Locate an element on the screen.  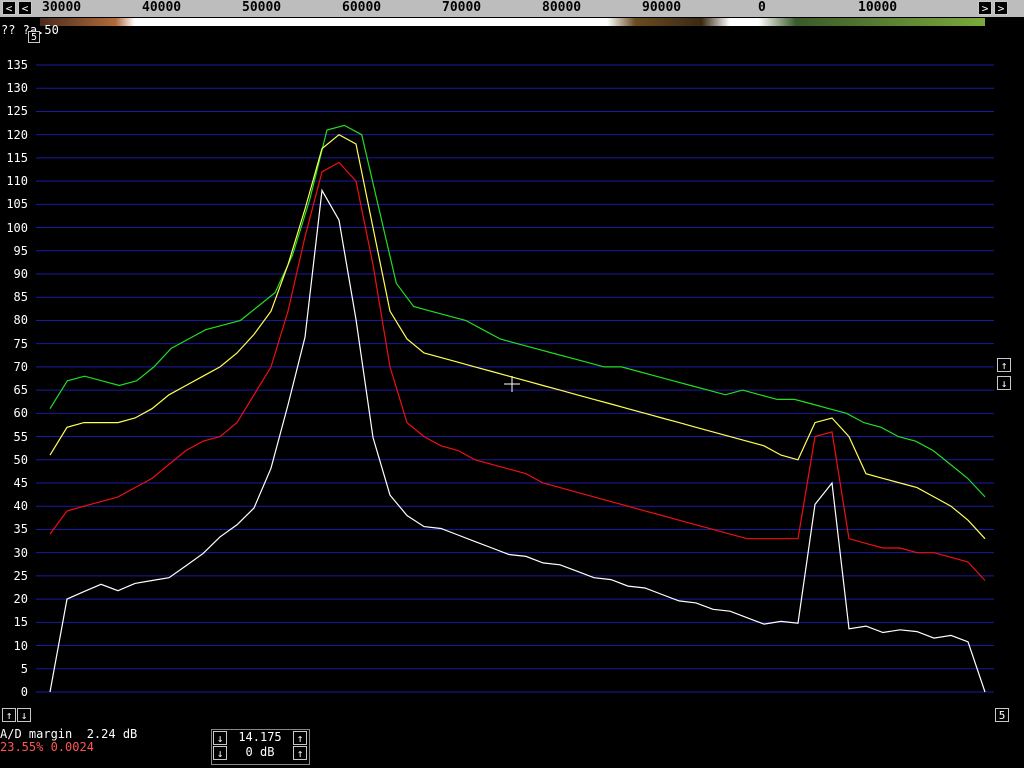
y-axis-label: 85 is located at coordinates (20, 297).